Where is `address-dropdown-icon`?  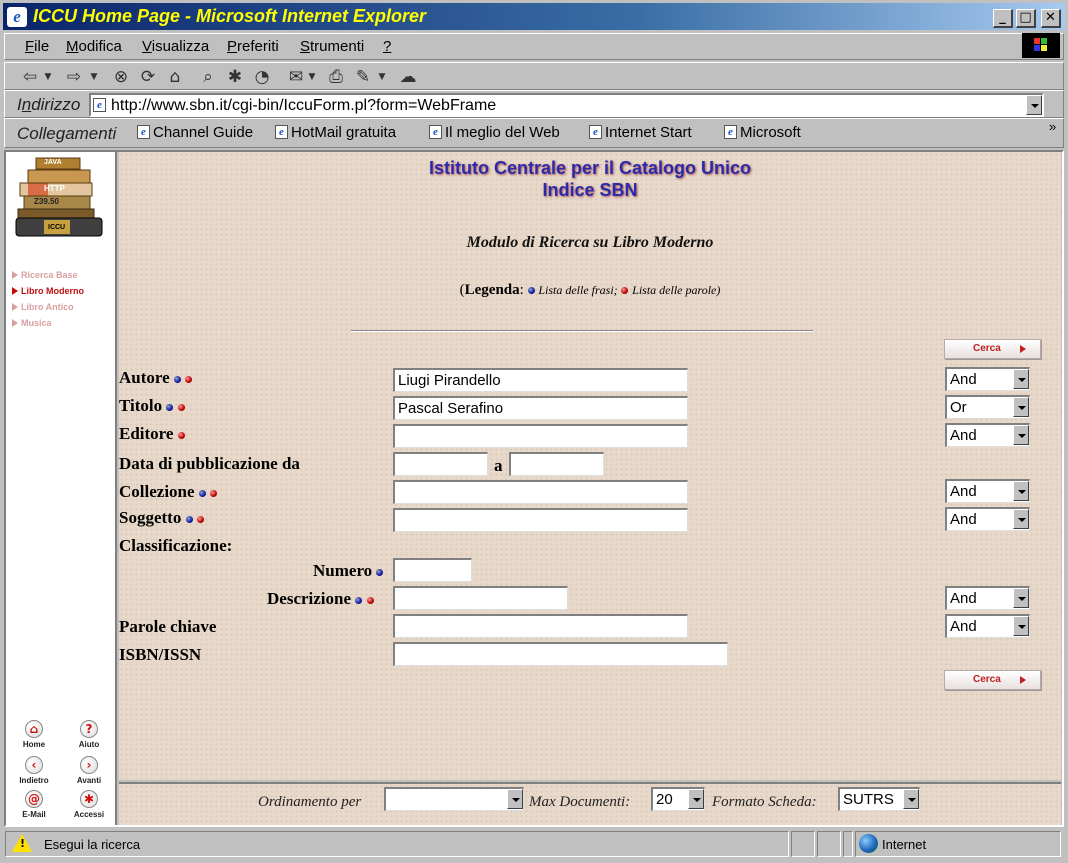 address-dropdown-icon is located at coordinates (1034, 105).